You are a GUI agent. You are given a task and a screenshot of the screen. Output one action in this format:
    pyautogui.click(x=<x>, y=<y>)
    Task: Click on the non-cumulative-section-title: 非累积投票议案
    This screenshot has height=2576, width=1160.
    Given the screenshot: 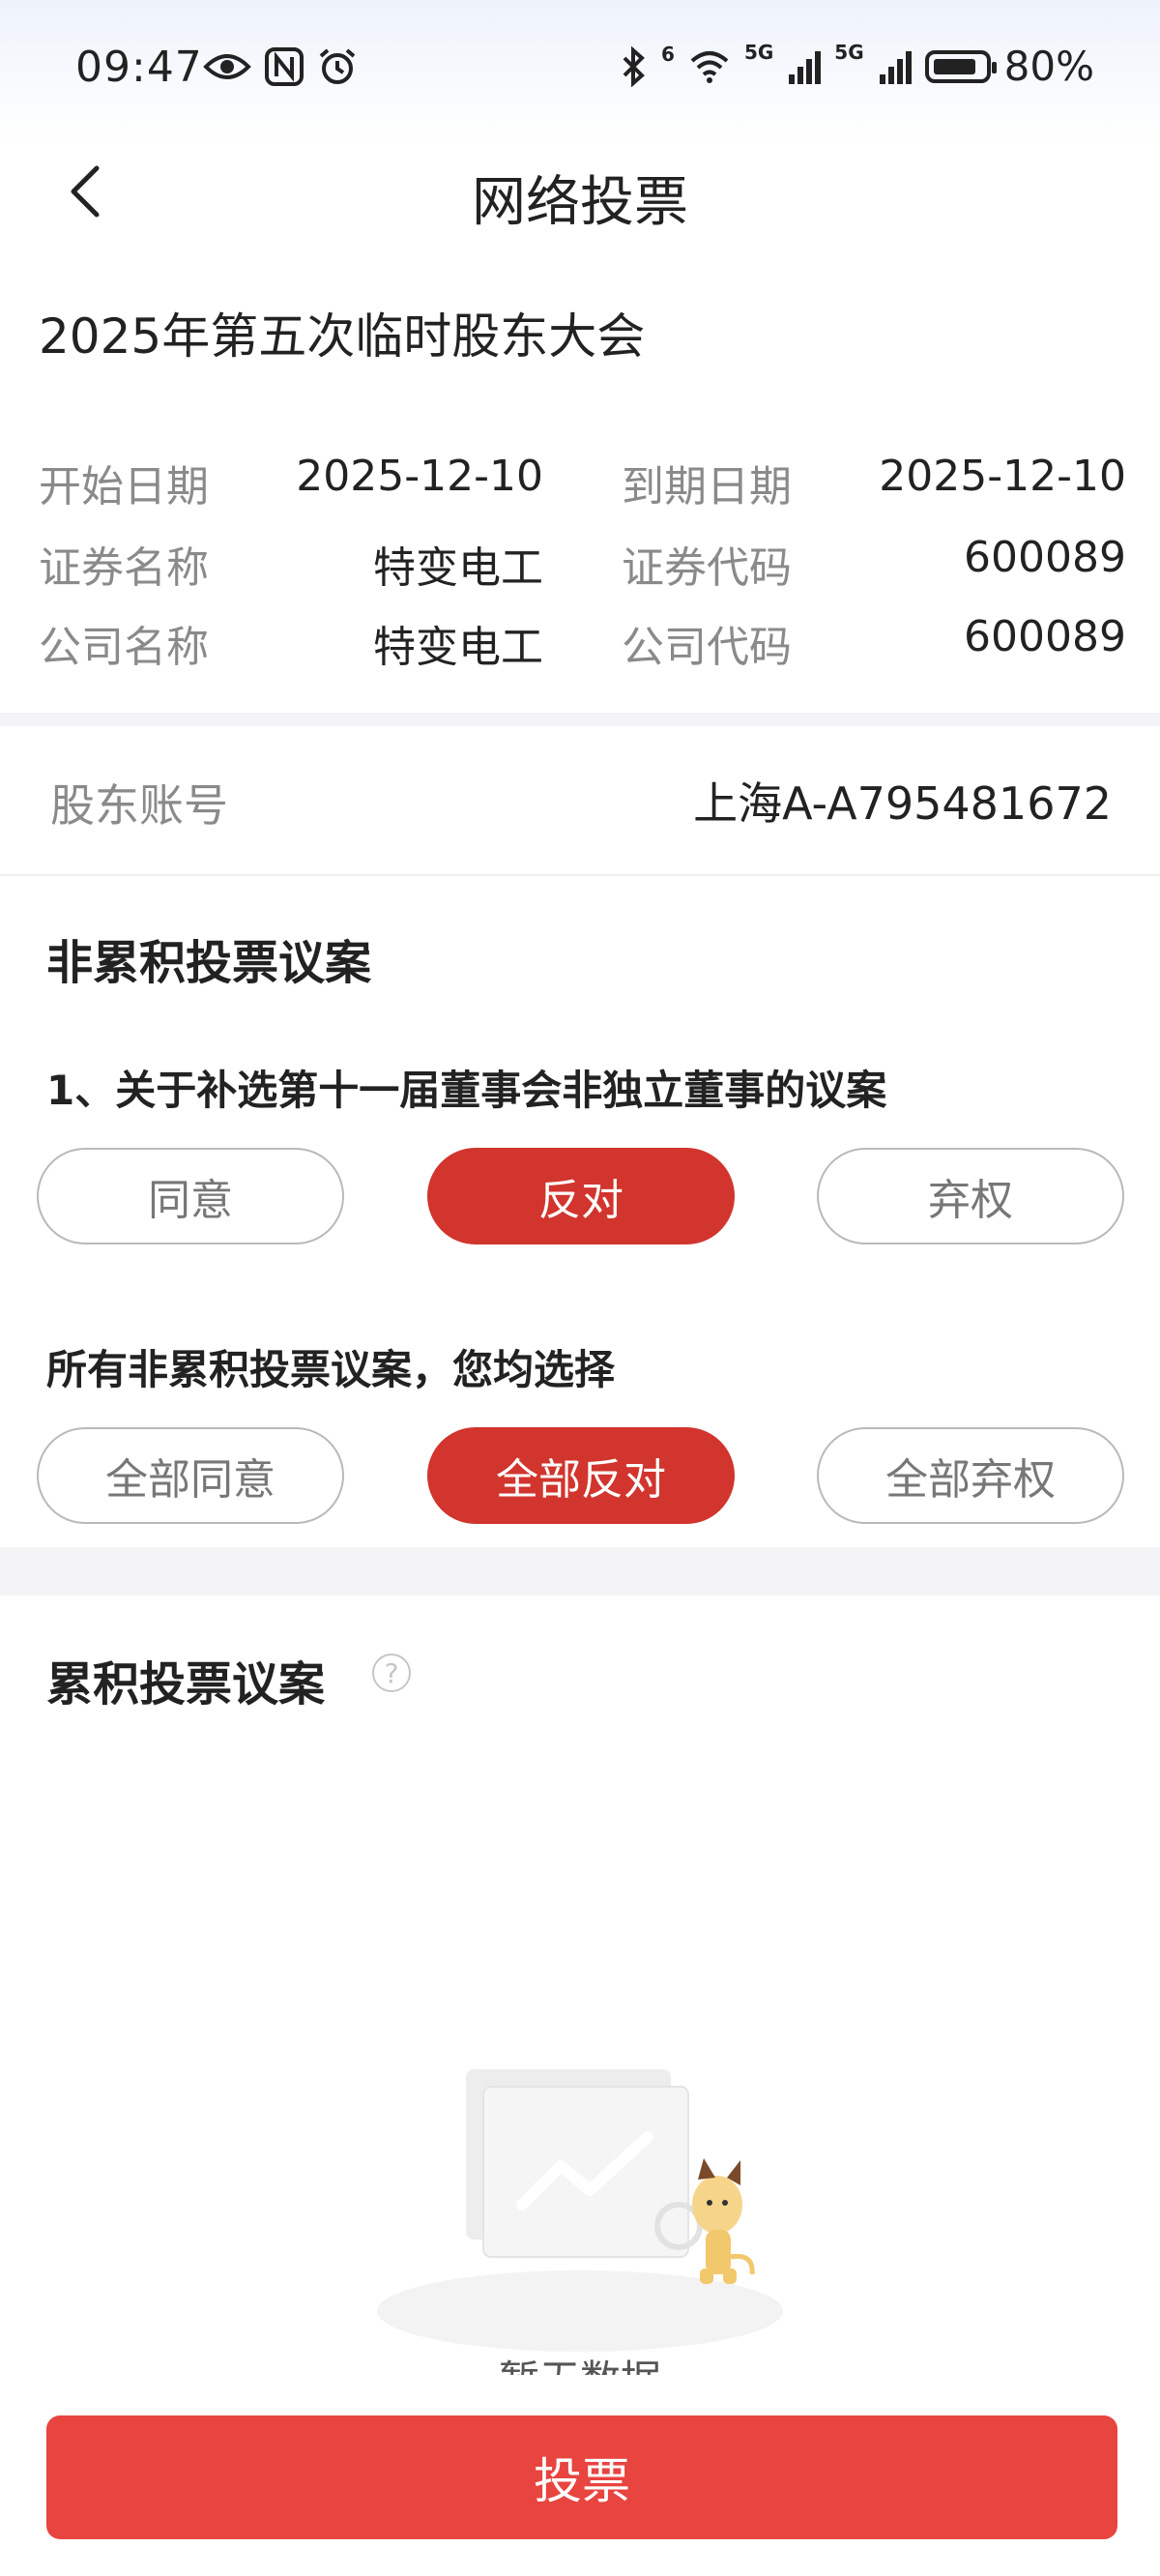 What is the action you would take?
    pyautogui.click(x=209, y=963)
    